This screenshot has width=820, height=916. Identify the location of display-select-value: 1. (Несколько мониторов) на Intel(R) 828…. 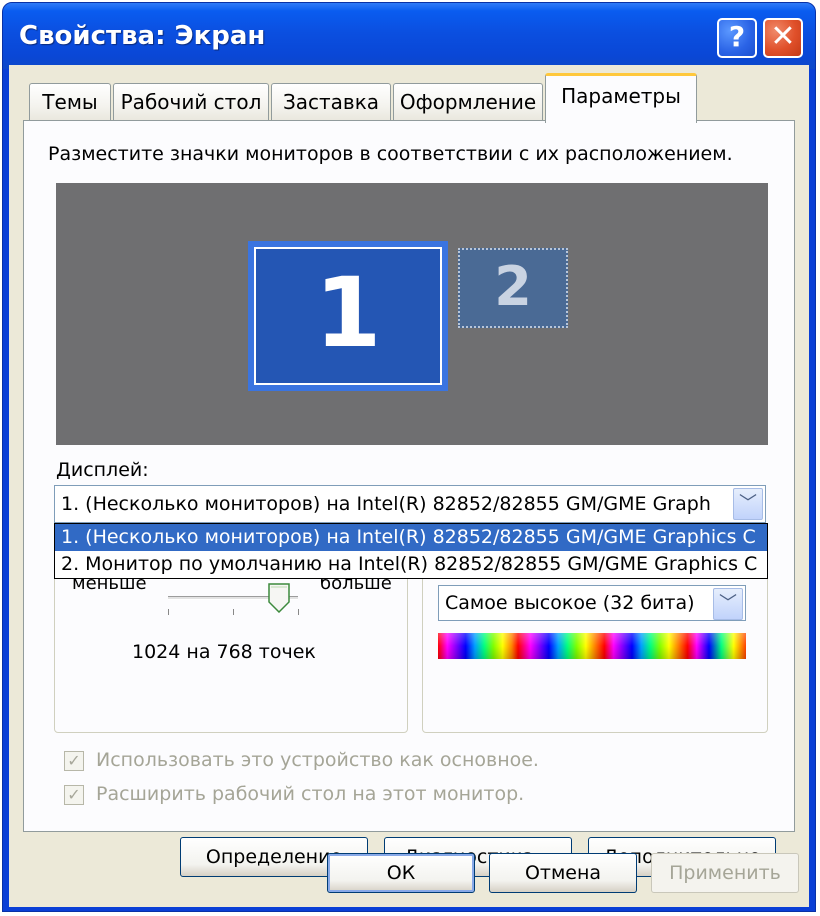
(386, 504).